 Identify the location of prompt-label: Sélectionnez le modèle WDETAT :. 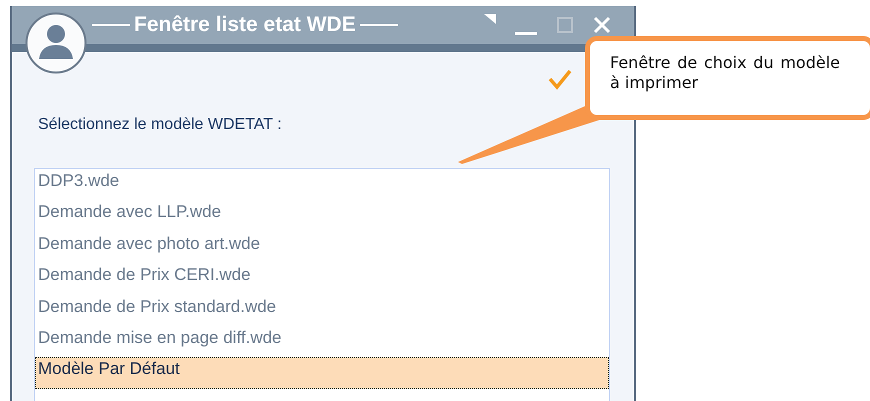
(160, 125).